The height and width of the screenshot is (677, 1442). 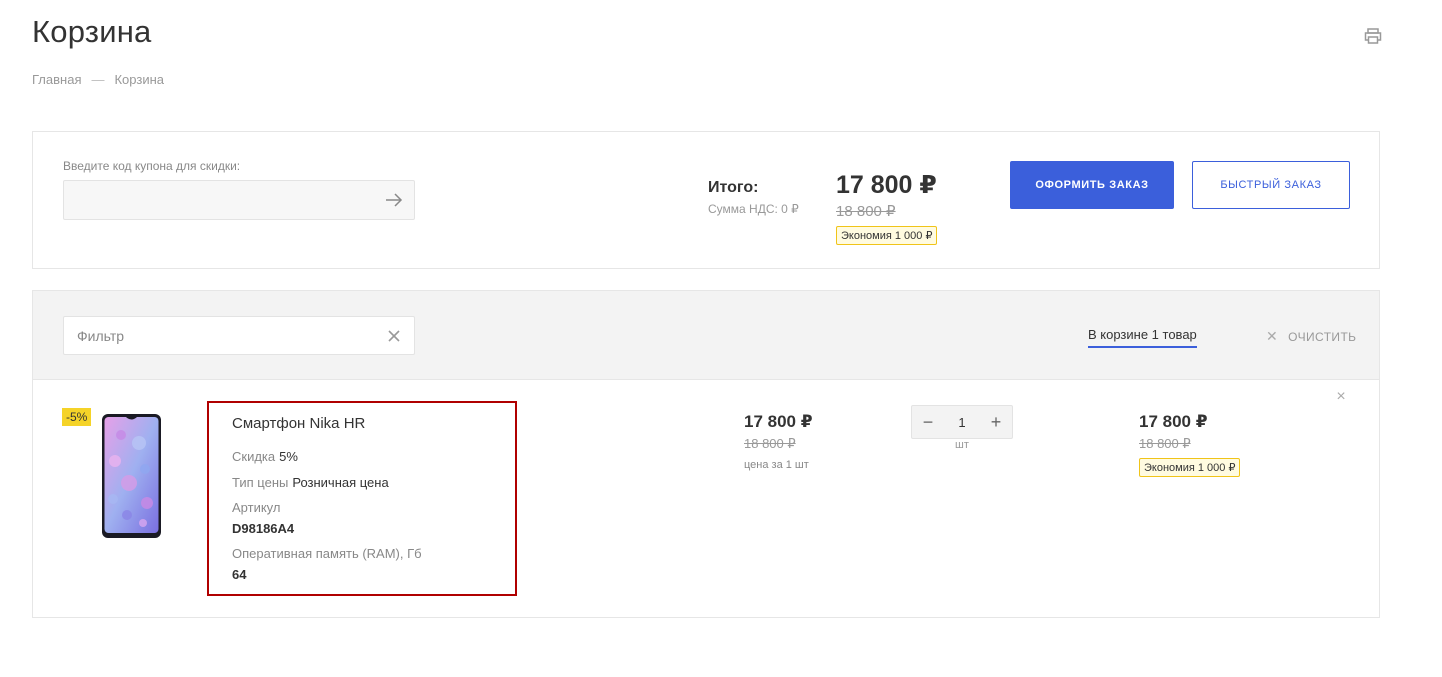 What do you see at coordinates (214, 200) in the screenshot?
I see `coupon-input` at bounding box center [214, 200].